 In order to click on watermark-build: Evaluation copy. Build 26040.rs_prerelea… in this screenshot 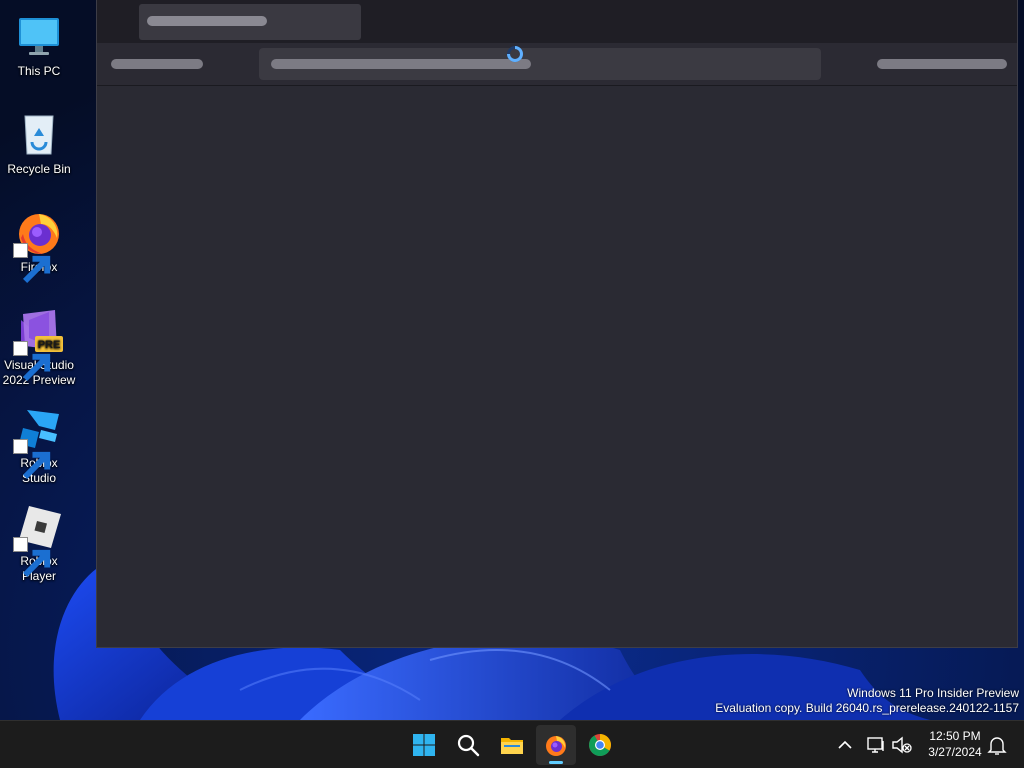, I will do `click(867, 708)`.